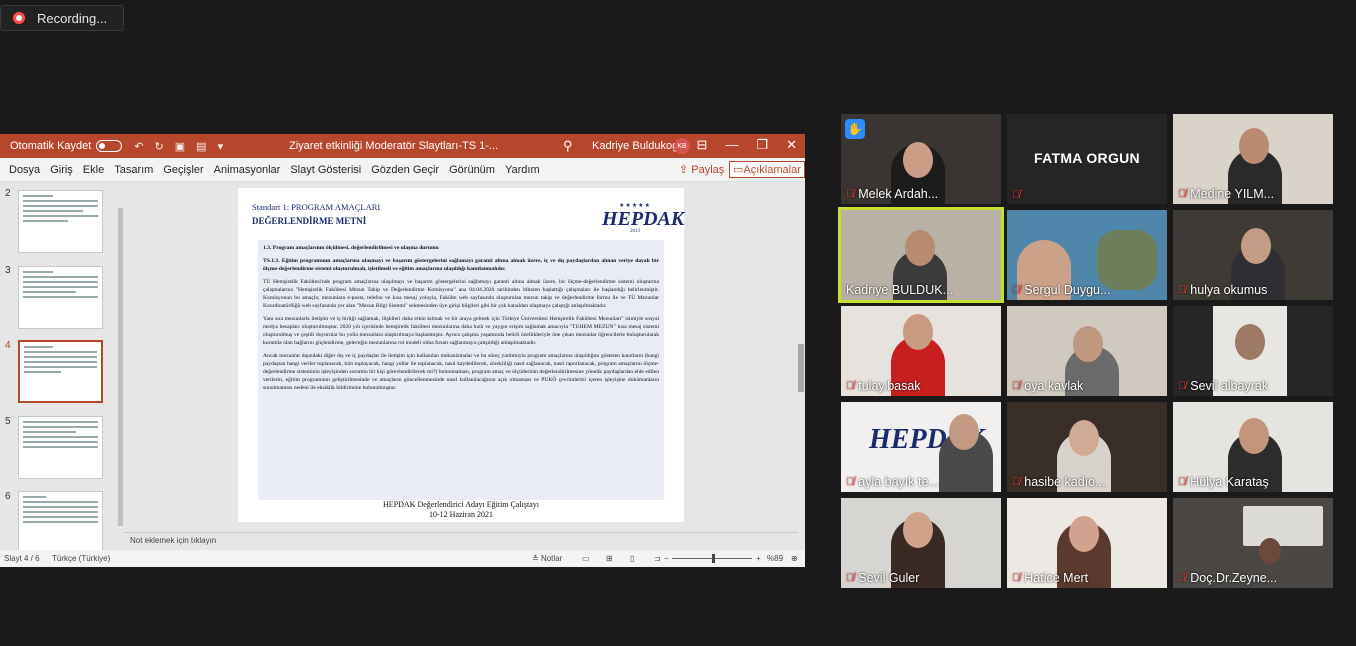  What do you see at coordinates (120, 356) in the screenshot?
I see `thumbnails-scrollbar` at bounding box center [120, 356].